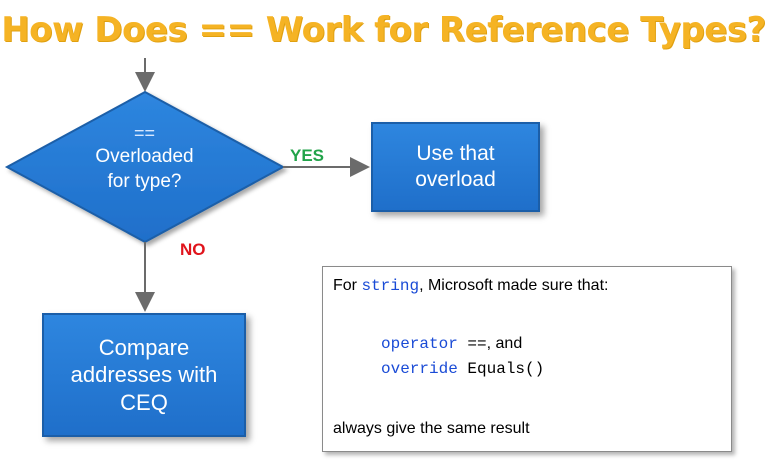  What do you see at coordinates (514, 285) in the screenshot?
I see `note-intro-suffix: , Microsoft made sure that:` at bounding box center [514, 285].